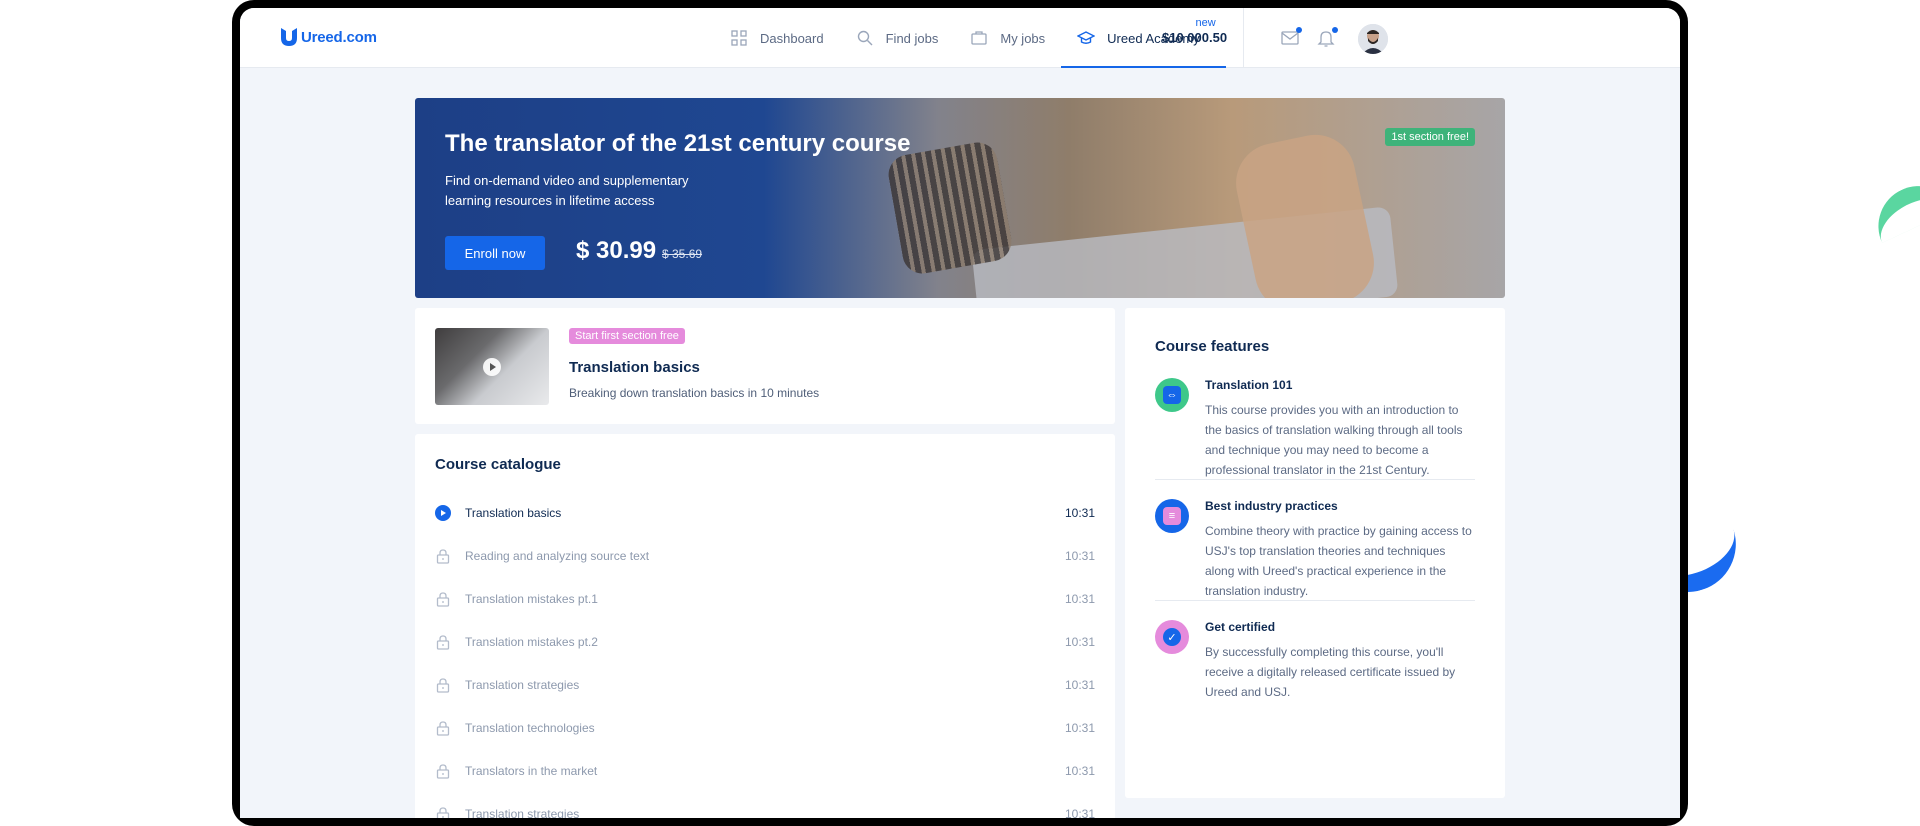 The width and height of the screenshot is (1920, 826). Describe the element at coordinates (530, 727) in the screenshot. I see `catalogue-row-label: Translation technologies` at that location.